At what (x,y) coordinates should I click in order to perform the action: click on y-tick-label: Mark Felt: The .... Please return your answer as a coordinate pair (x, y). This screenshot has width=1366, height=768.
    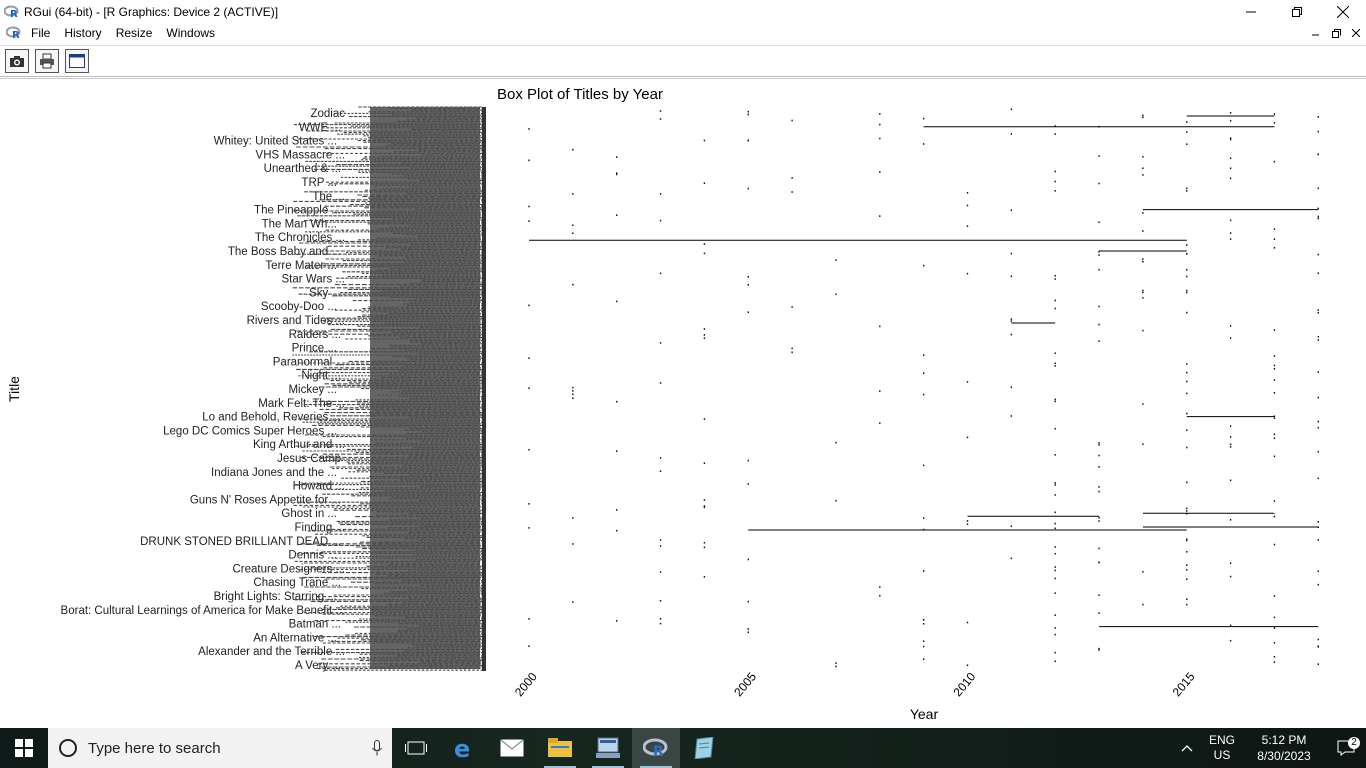
    Looking at the image, I should click on (301, 404).